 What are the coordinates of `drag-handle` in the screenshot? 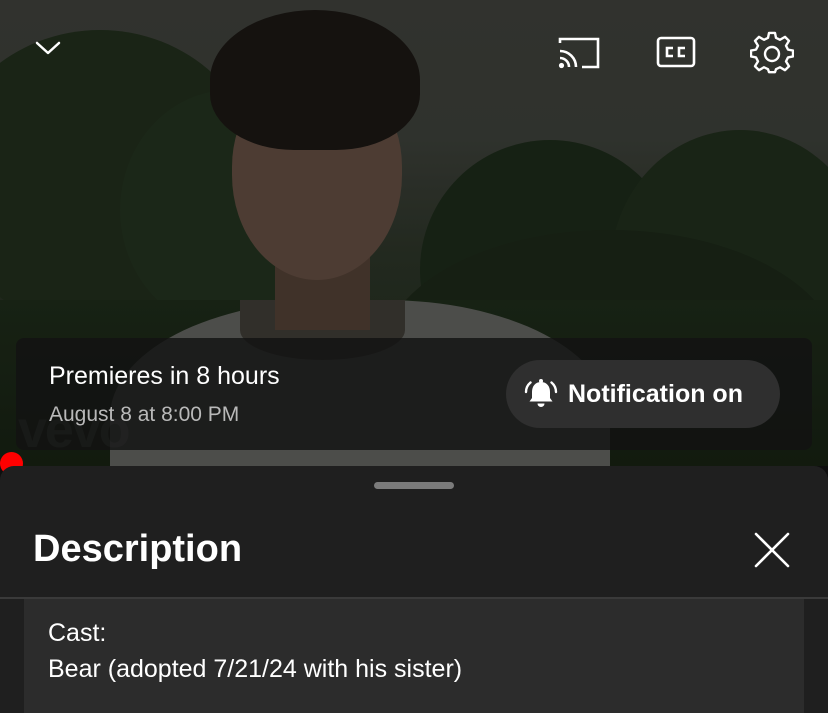 It's located at (414, 485).